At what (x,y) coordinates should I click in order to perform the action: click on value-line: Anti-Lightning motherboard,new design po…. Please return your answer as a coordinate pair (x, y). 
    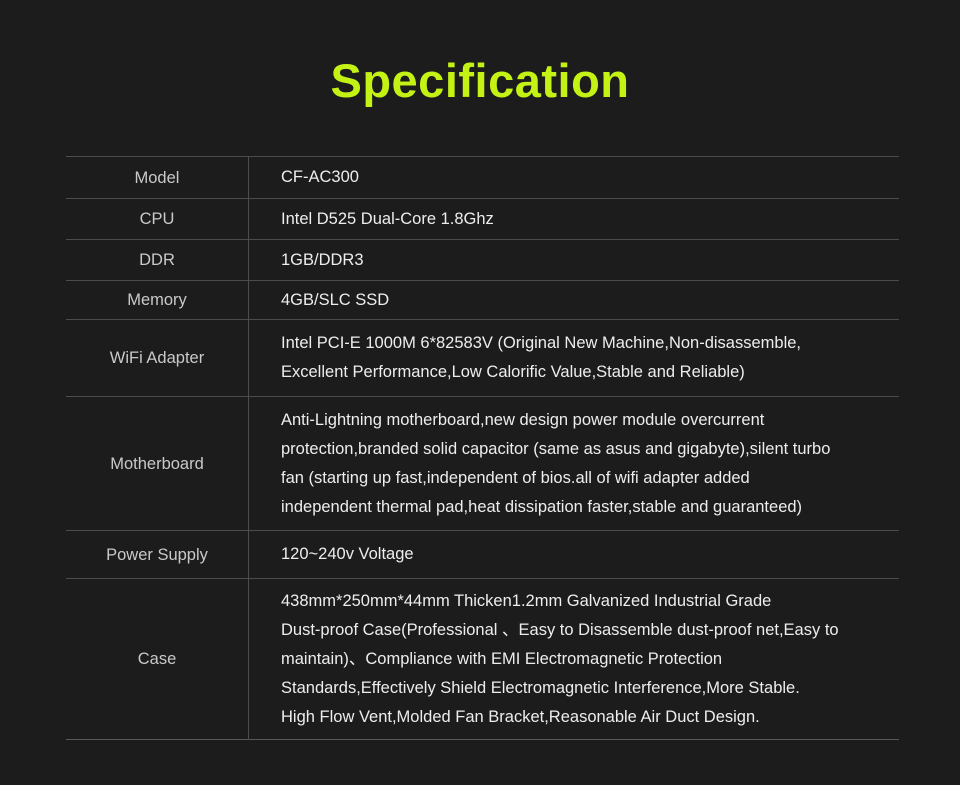
    Looking at the image, I should click on (523, 419).